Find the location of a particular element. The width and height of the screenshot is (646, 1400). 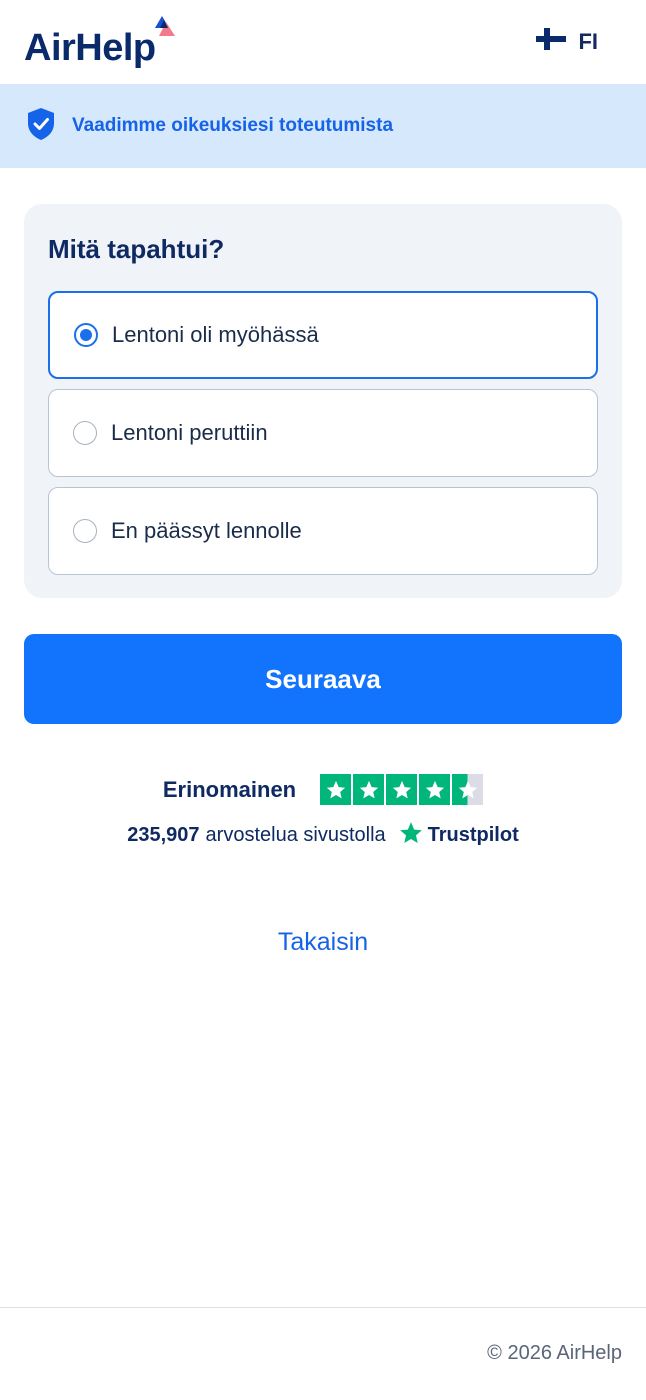

trustpilot-rating: Erinomainen is located at coordinates (323, 789).